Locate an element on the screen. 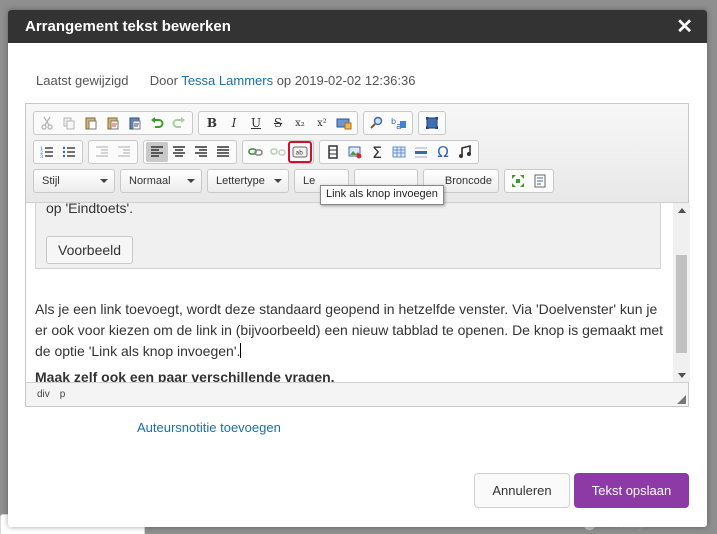 This screenshot has height=534, width=717. preview-button: Voorbeeld is located at coordinates (90, 250).